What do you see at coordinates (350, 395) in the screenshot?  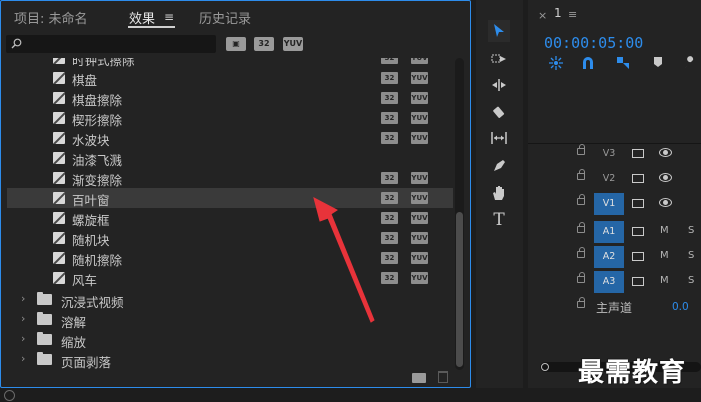 I see `status-bar` at bounding box center [350, 395].